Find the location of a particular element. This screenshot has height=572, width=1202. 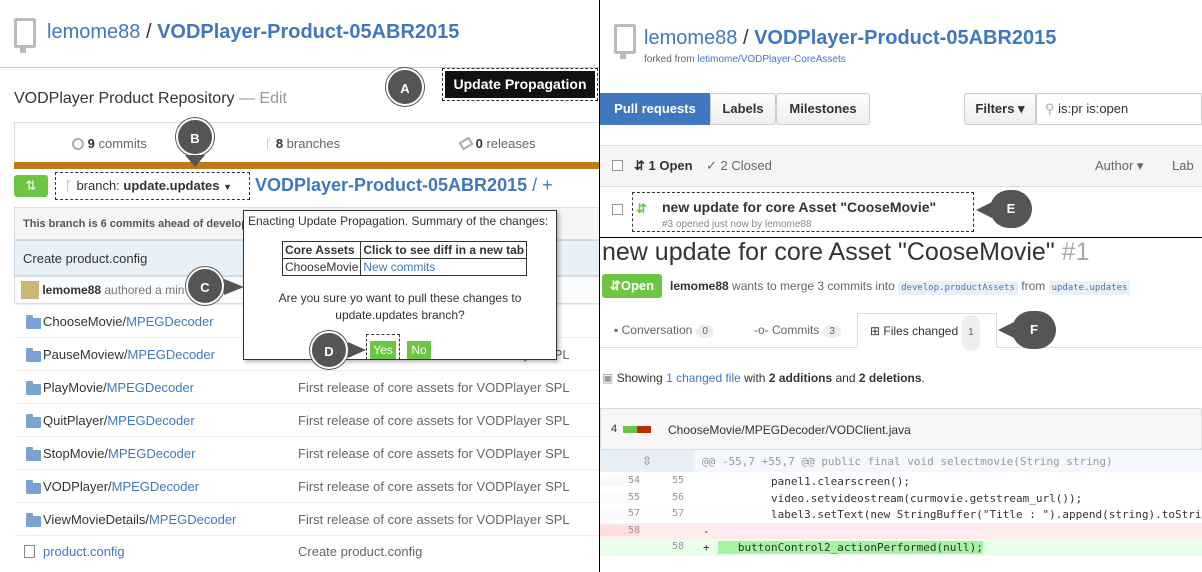

expand-icon: ⇳ is located at coordinates (647, 461).